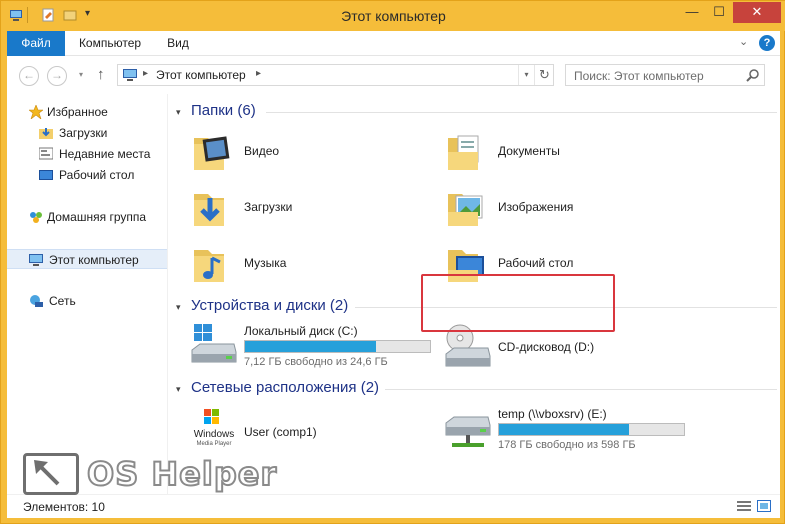 The image size is (785, 524). What do you see at coordinates (463, 152) in the screenshot?
I see `documents-folder-icon` at bounding box center [463, 152].